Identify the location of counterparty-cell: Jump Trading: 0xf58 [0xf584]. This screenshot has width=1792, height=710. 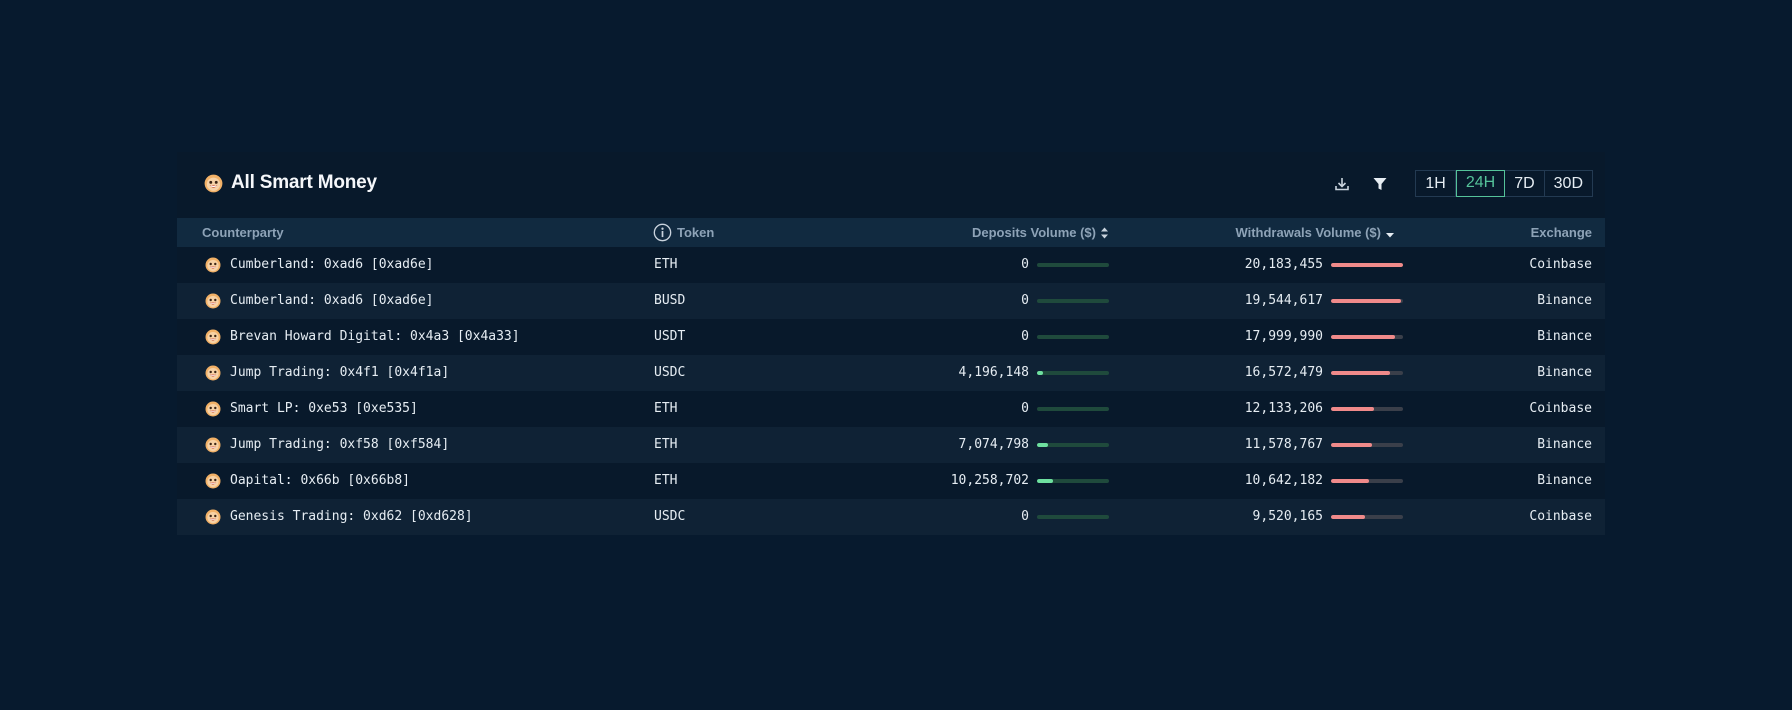
(327, 445).